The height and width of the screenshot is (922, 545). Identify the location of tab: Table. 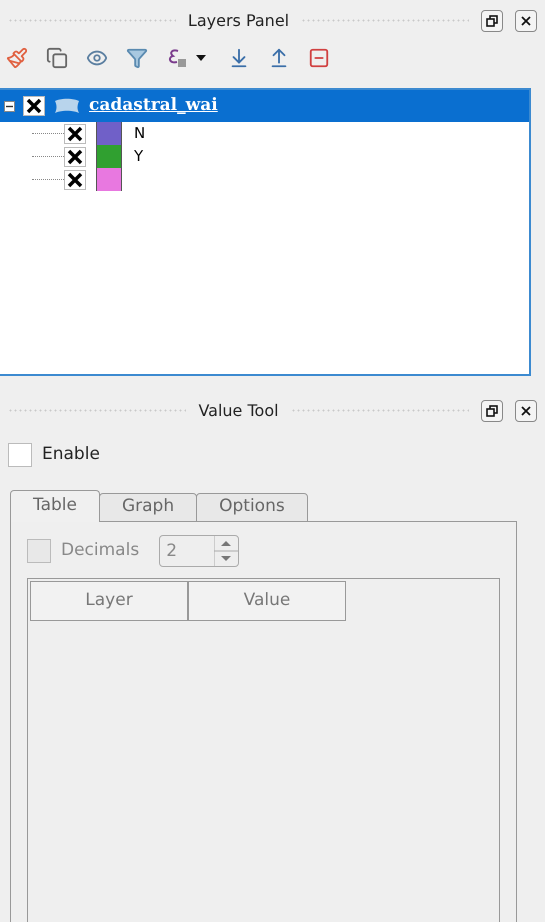
(55, 506).